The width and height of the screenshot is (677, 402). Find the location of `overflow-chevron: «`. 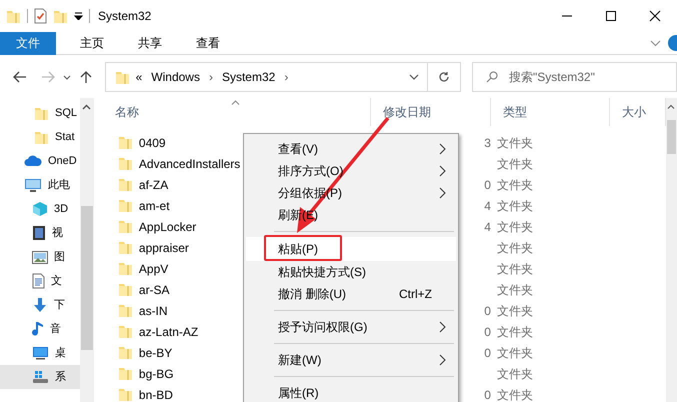

overflow-chevron: « is located at coordinates (139, 77).